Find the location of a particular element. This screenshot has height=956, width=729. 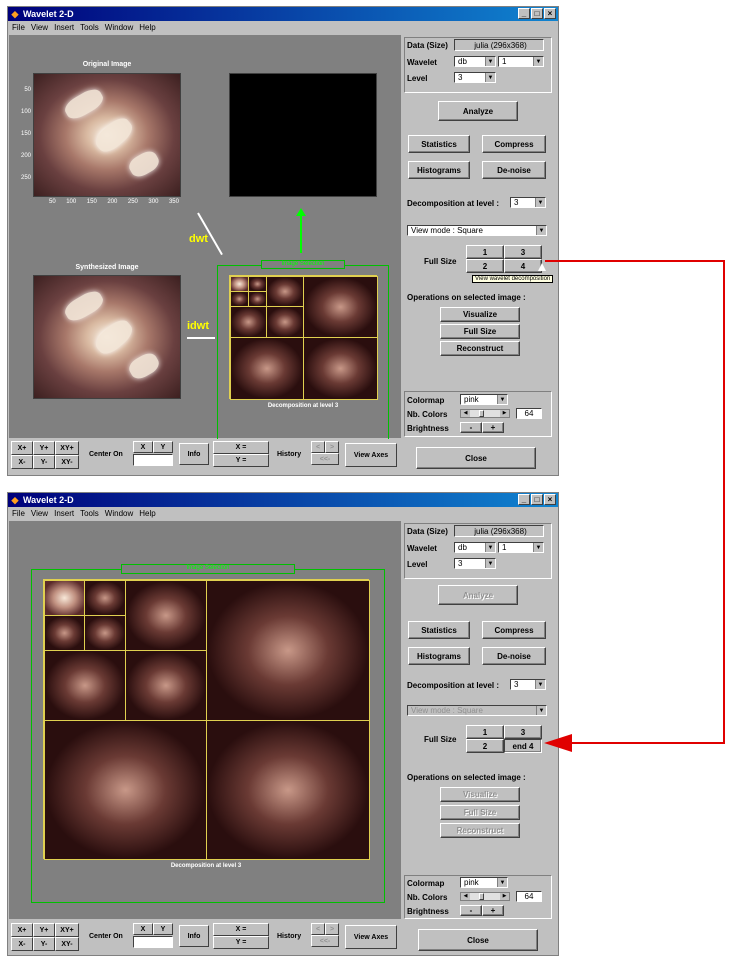

x-plus-button: X+ is located at coordinates (22, 448).